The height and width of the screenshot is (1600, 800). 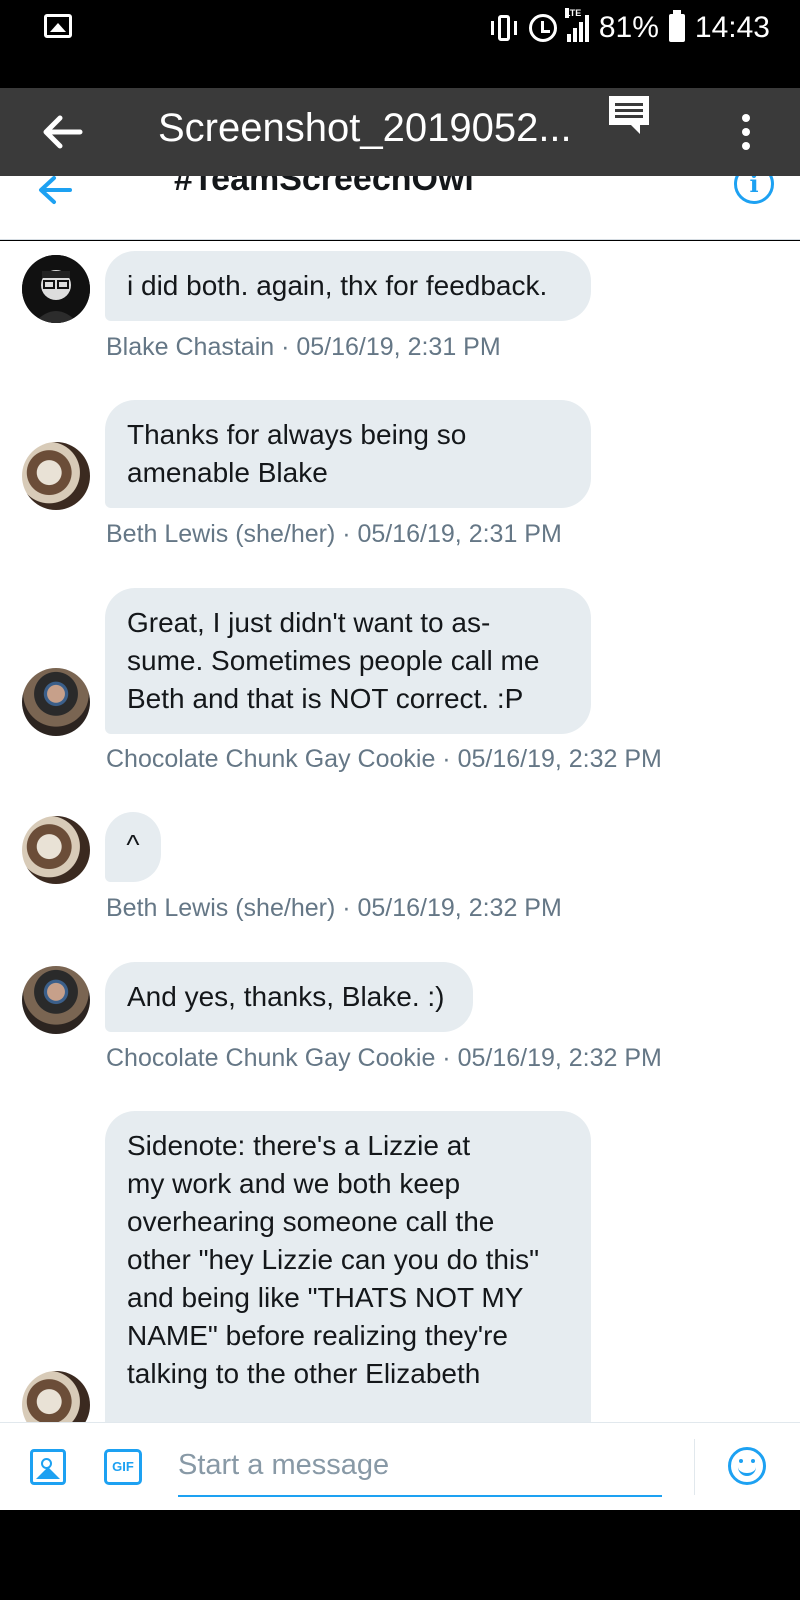 I want to click on status-bar: LTE 81% 14:43, so click(x=400, y=44).